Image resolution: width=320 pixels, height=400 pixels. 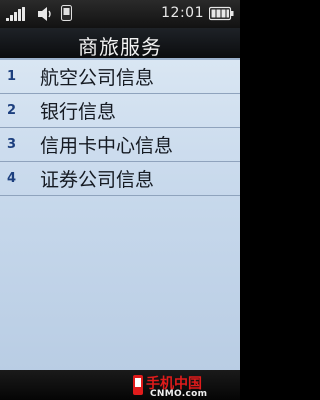 I want to click on battery-icon, so click(x=221, y=13).